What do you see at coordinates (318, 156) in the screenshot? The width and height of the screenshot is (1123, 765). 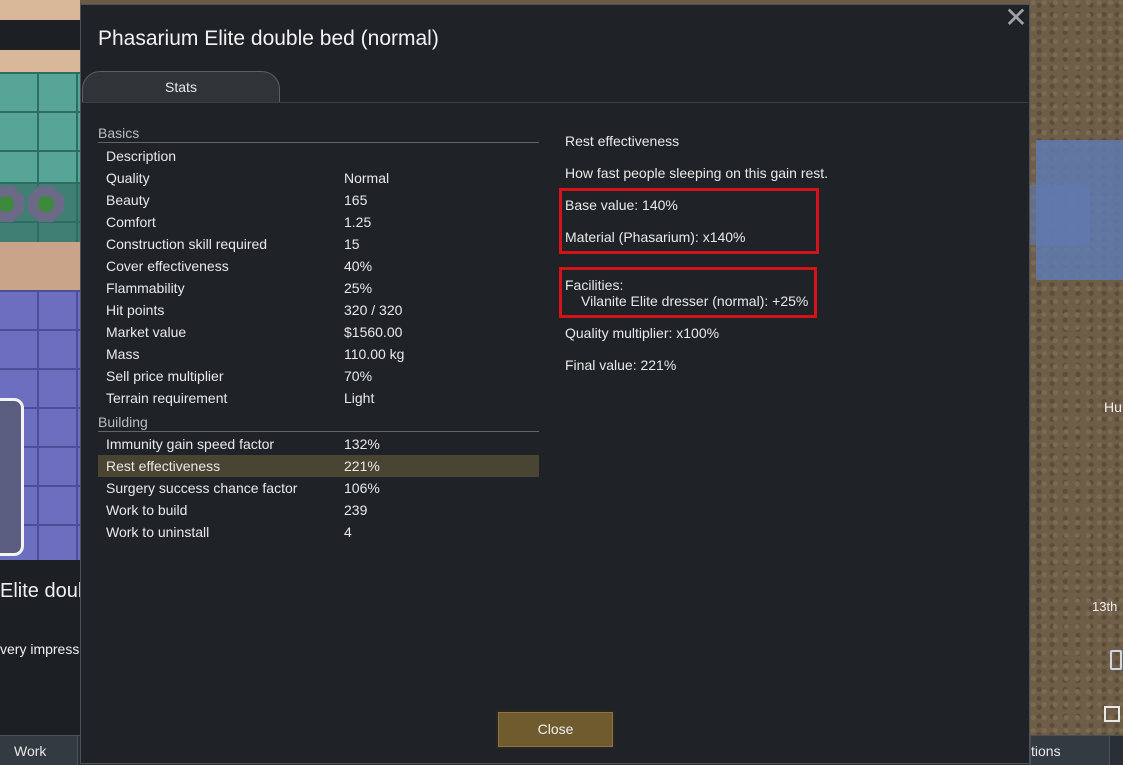 I see `stat-row-description: Description` at bounding box center [318, 156].